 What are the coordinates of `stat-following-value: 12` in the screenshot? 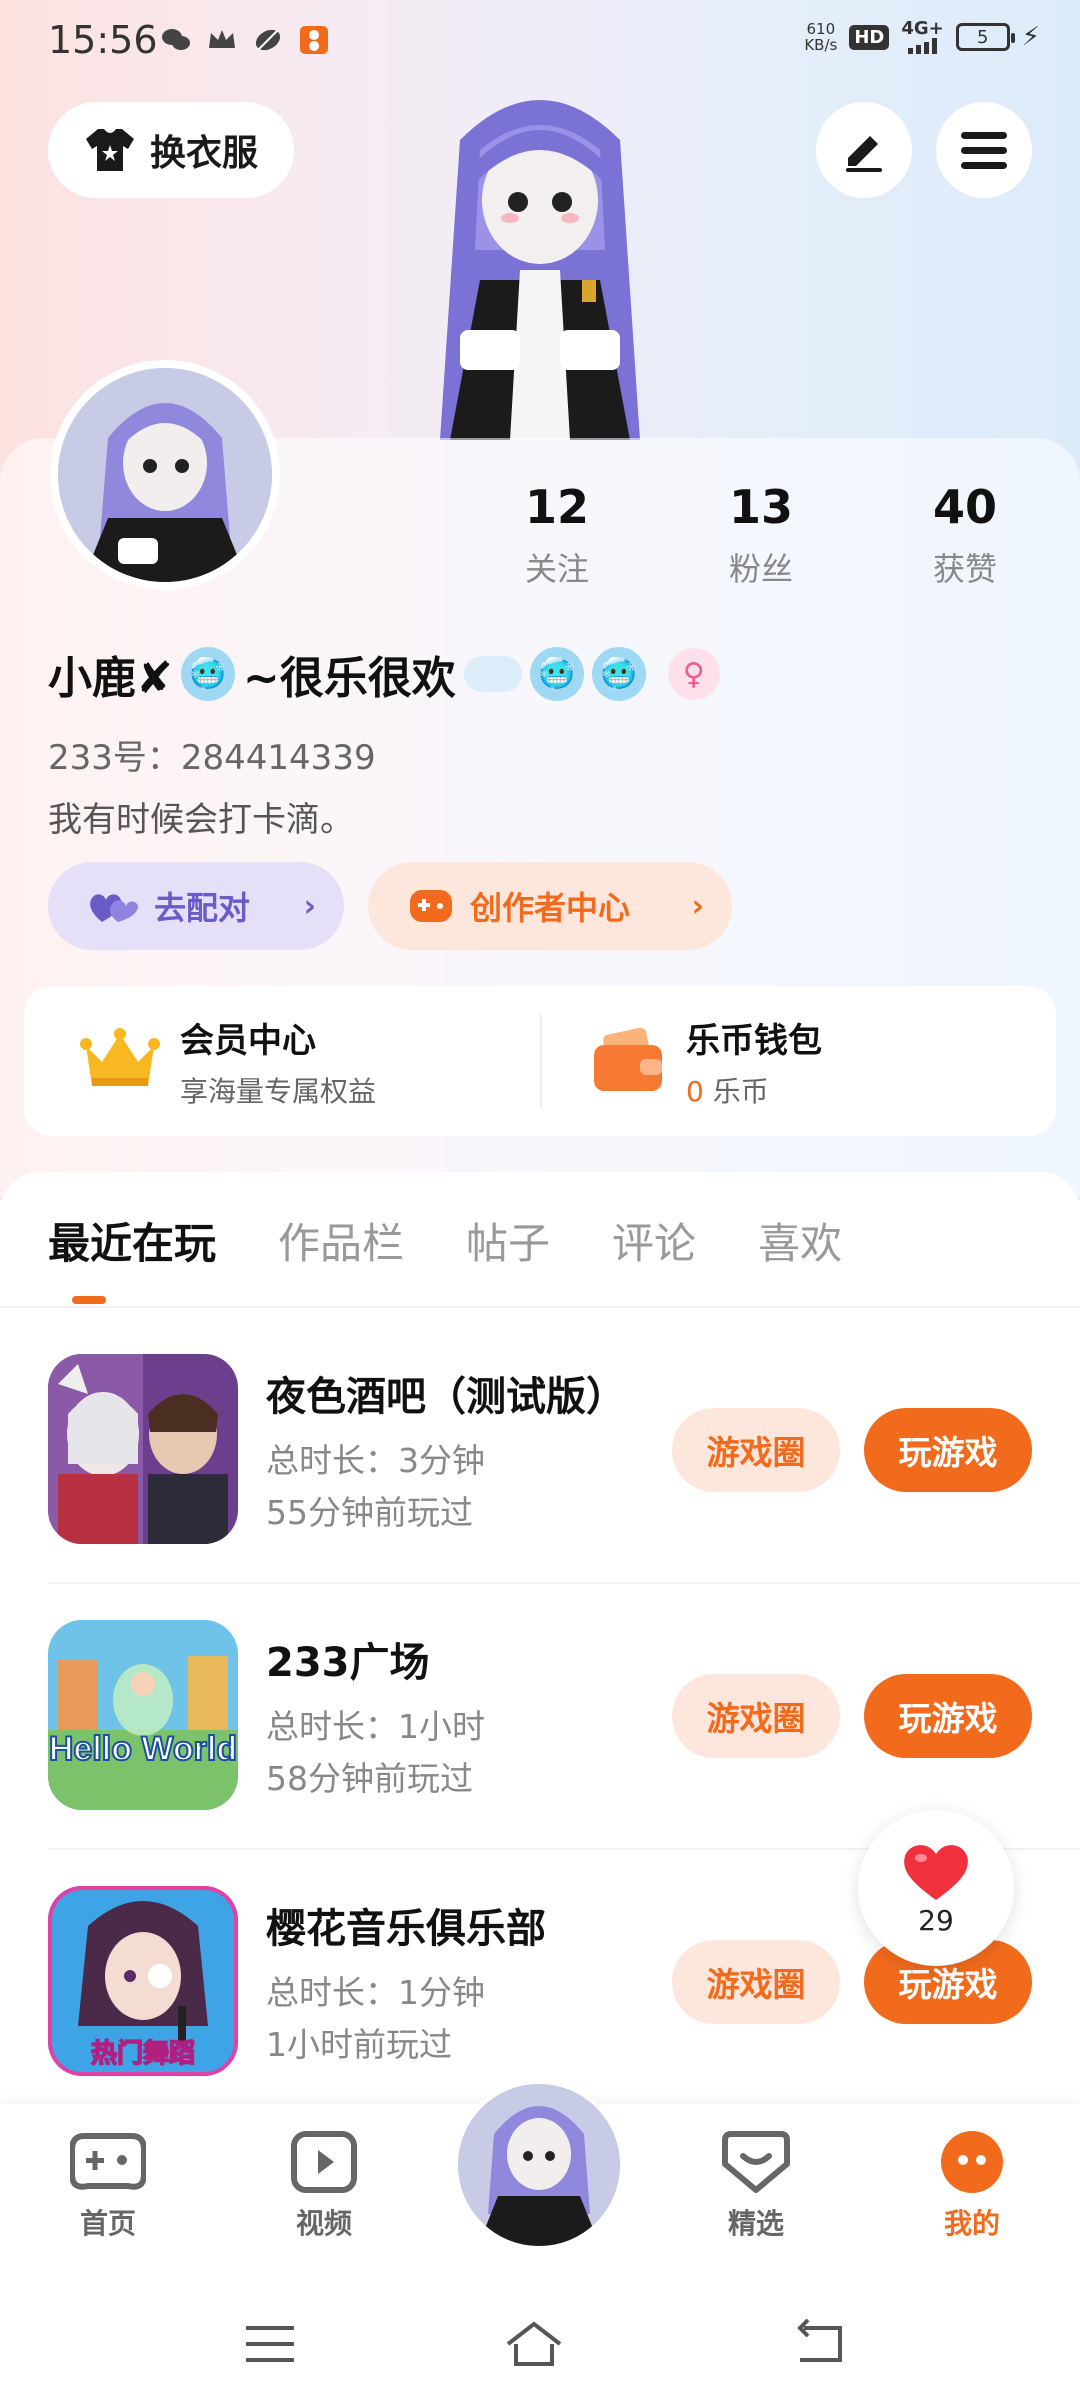 It's located at (556, 507).